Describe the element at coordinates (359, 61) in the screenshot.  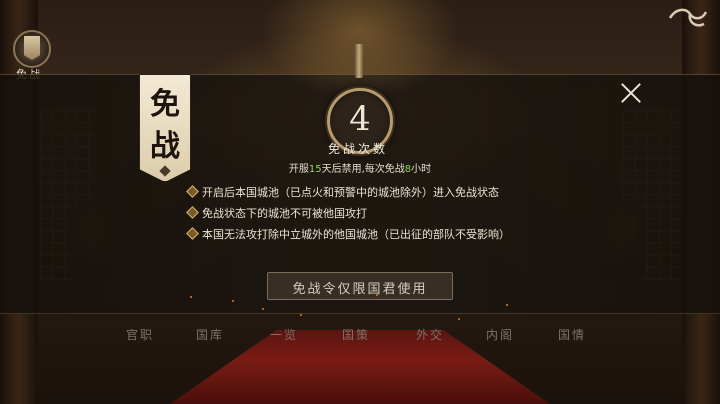
I see `scroll-rod-ornament` at that location.